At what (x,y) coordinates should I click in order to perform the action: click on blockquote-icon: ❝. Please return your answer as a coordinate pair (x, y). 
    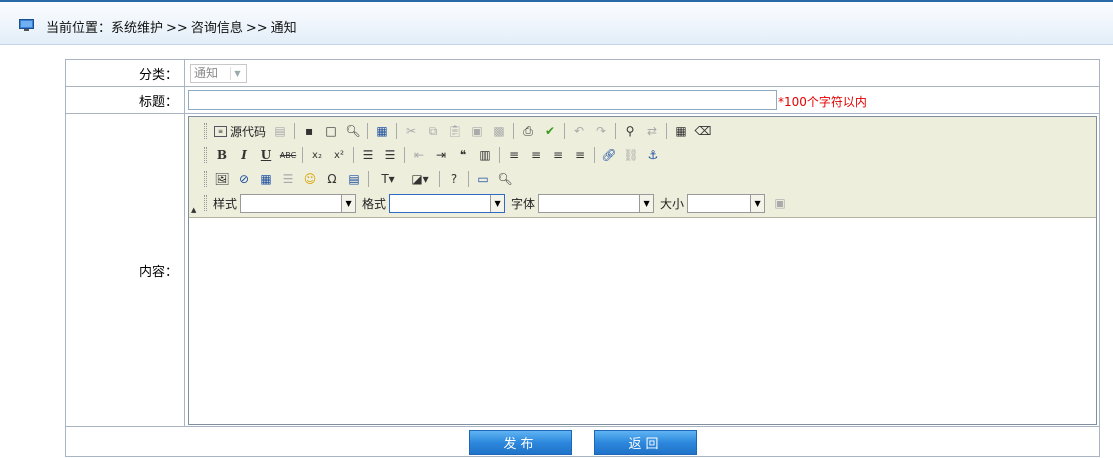
    Looking at the image, I should click on (463, 155).